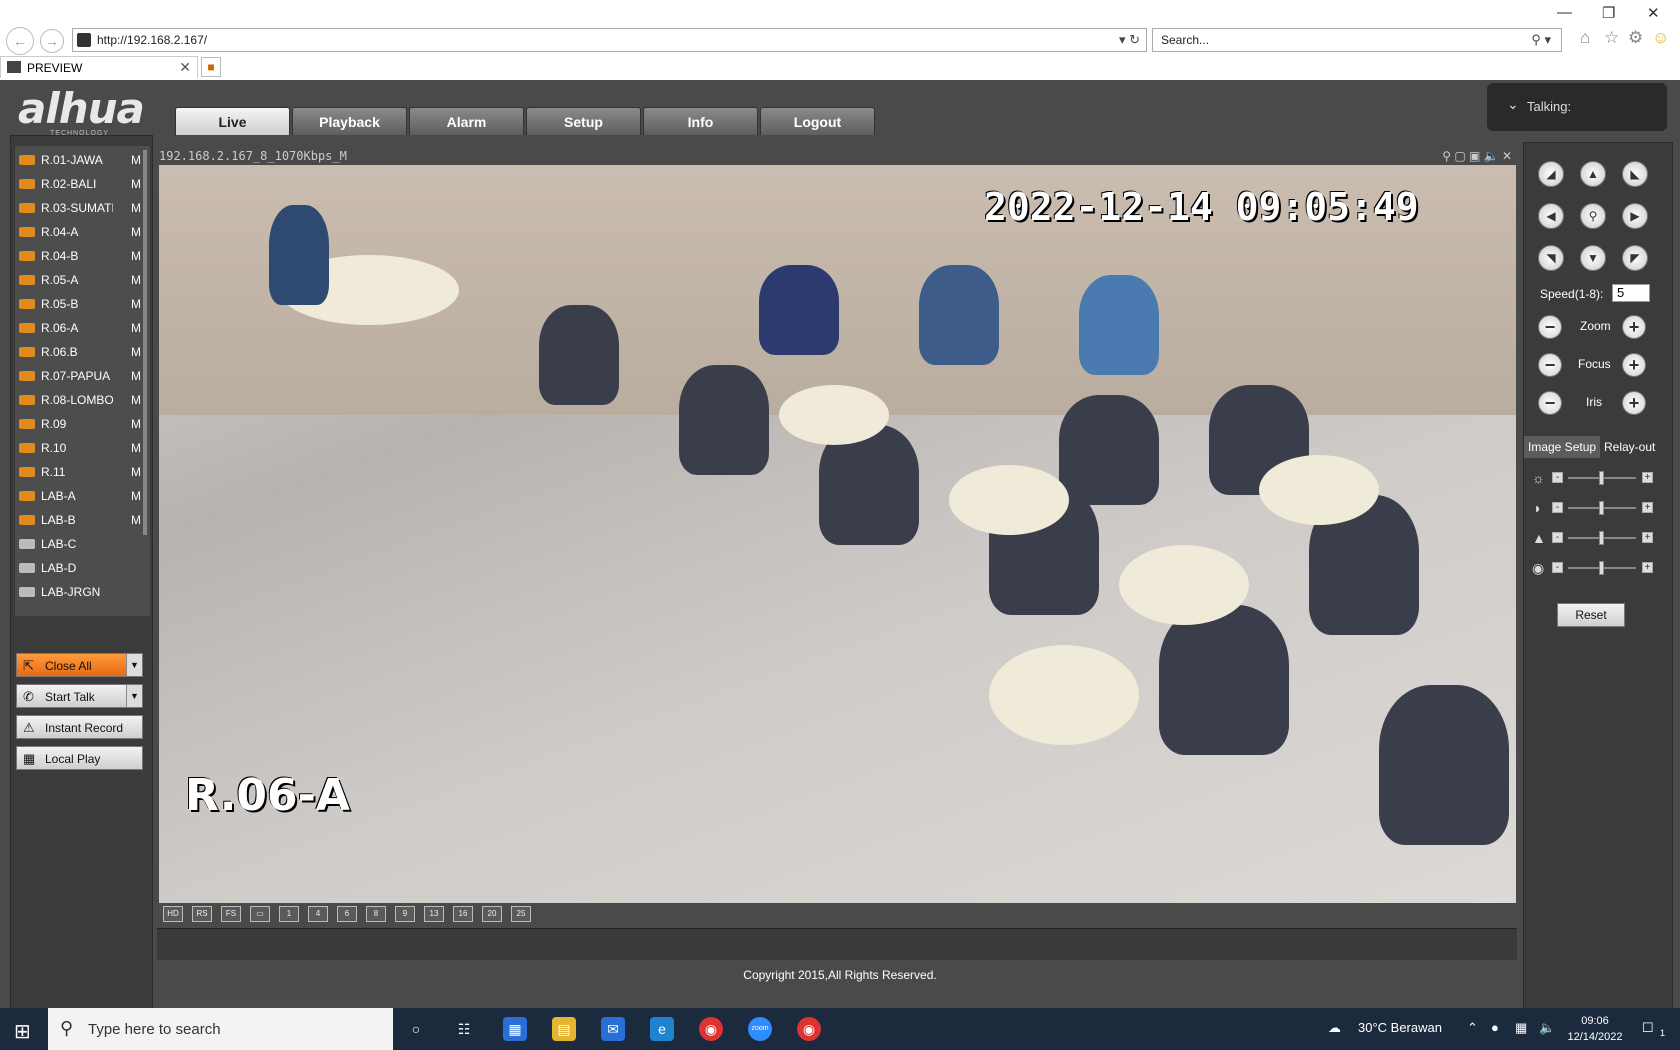 Image resolution: width=1680 pixels, height=1050 pixels. What do you see at coordinates (84, 256) in the screenshot?
I see `device-item: R.04-B M` at bounding box center [84, 256].